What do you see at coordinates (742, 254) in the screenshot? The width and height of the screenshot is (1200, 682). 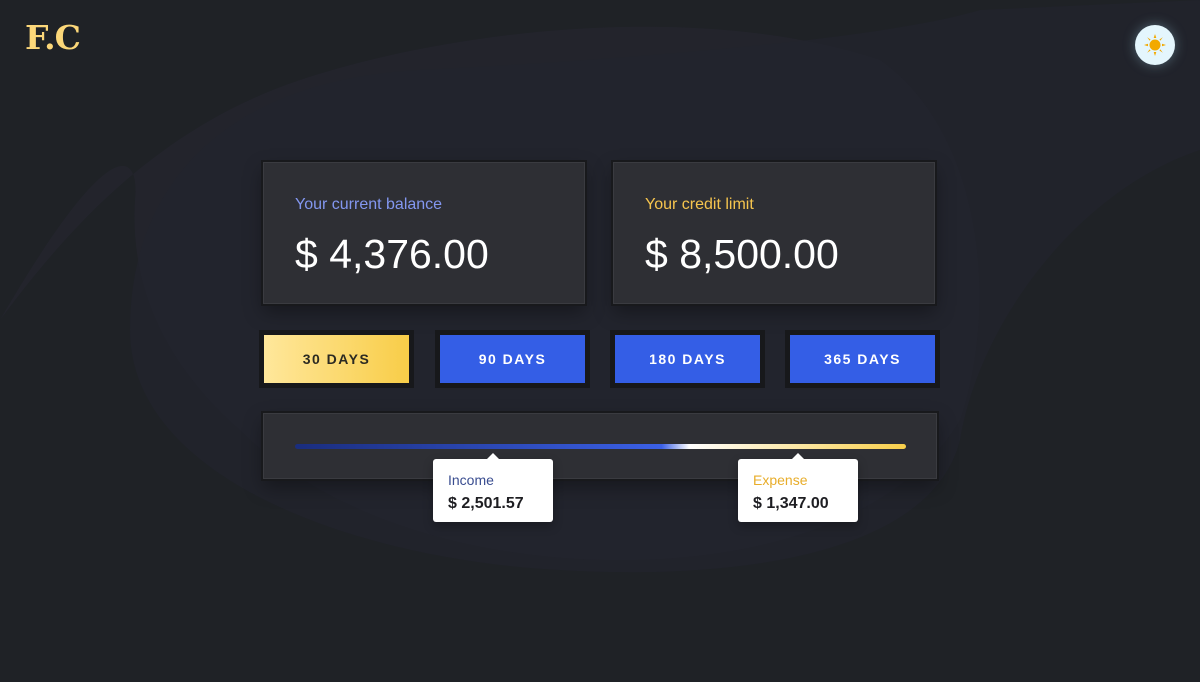 I see `credit-limit-value: $ 8,500.00` at bounding box center [742, 254].